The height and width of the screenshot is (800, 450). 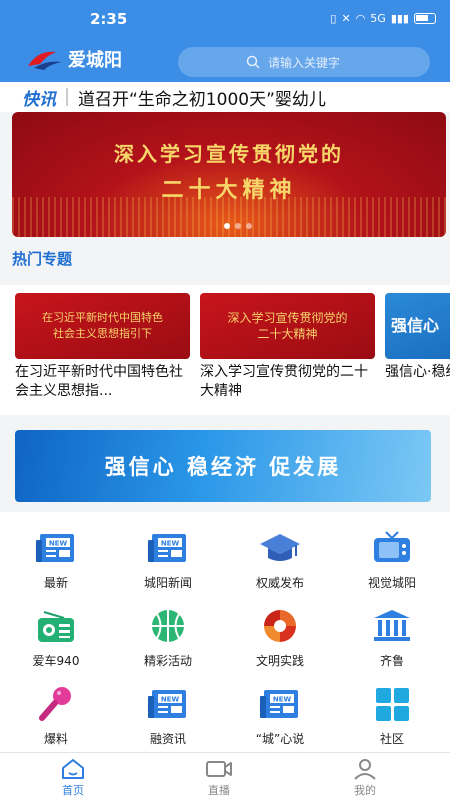 I want to click on grid-item-label: 最新, so click(x=55, y=583).